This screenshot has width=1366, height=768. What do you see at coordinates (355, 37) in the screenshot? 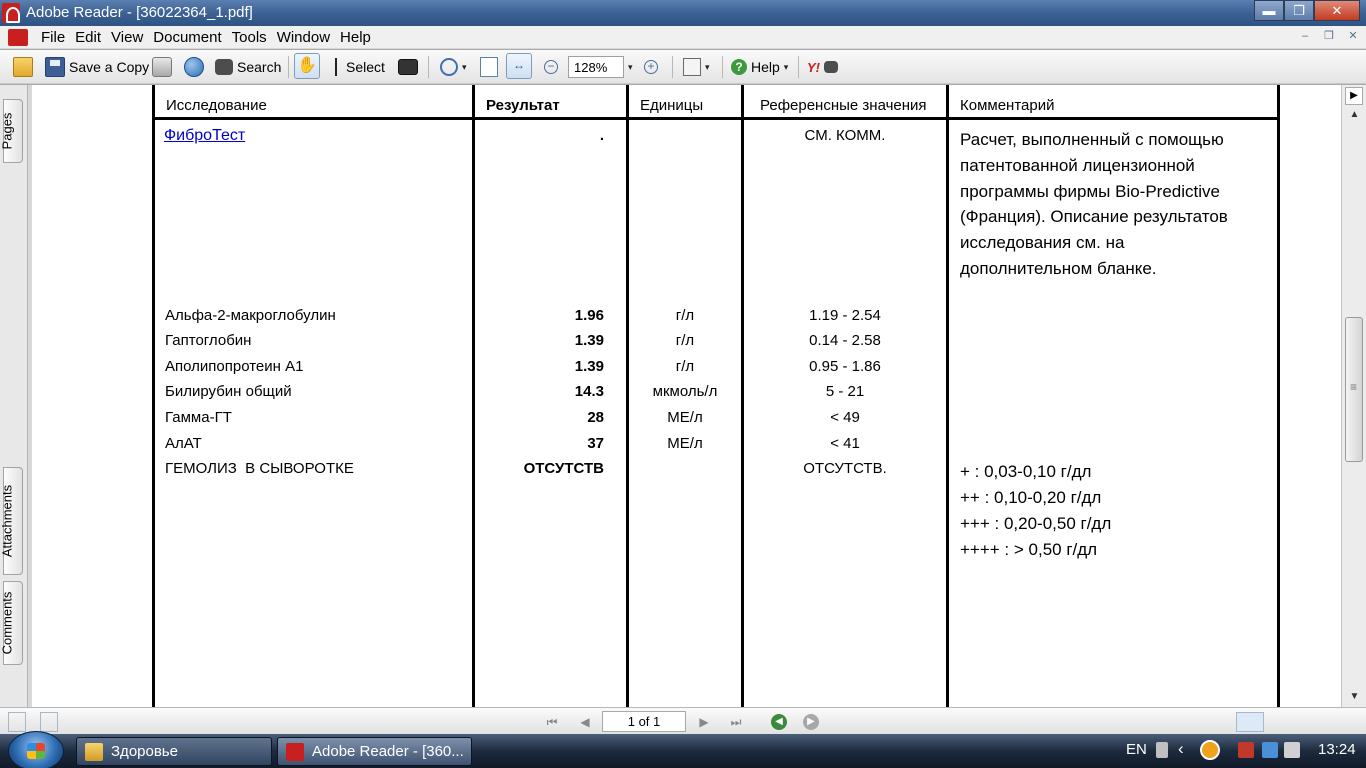
I see `menu-help: Help` at bounding box center [355, 37].